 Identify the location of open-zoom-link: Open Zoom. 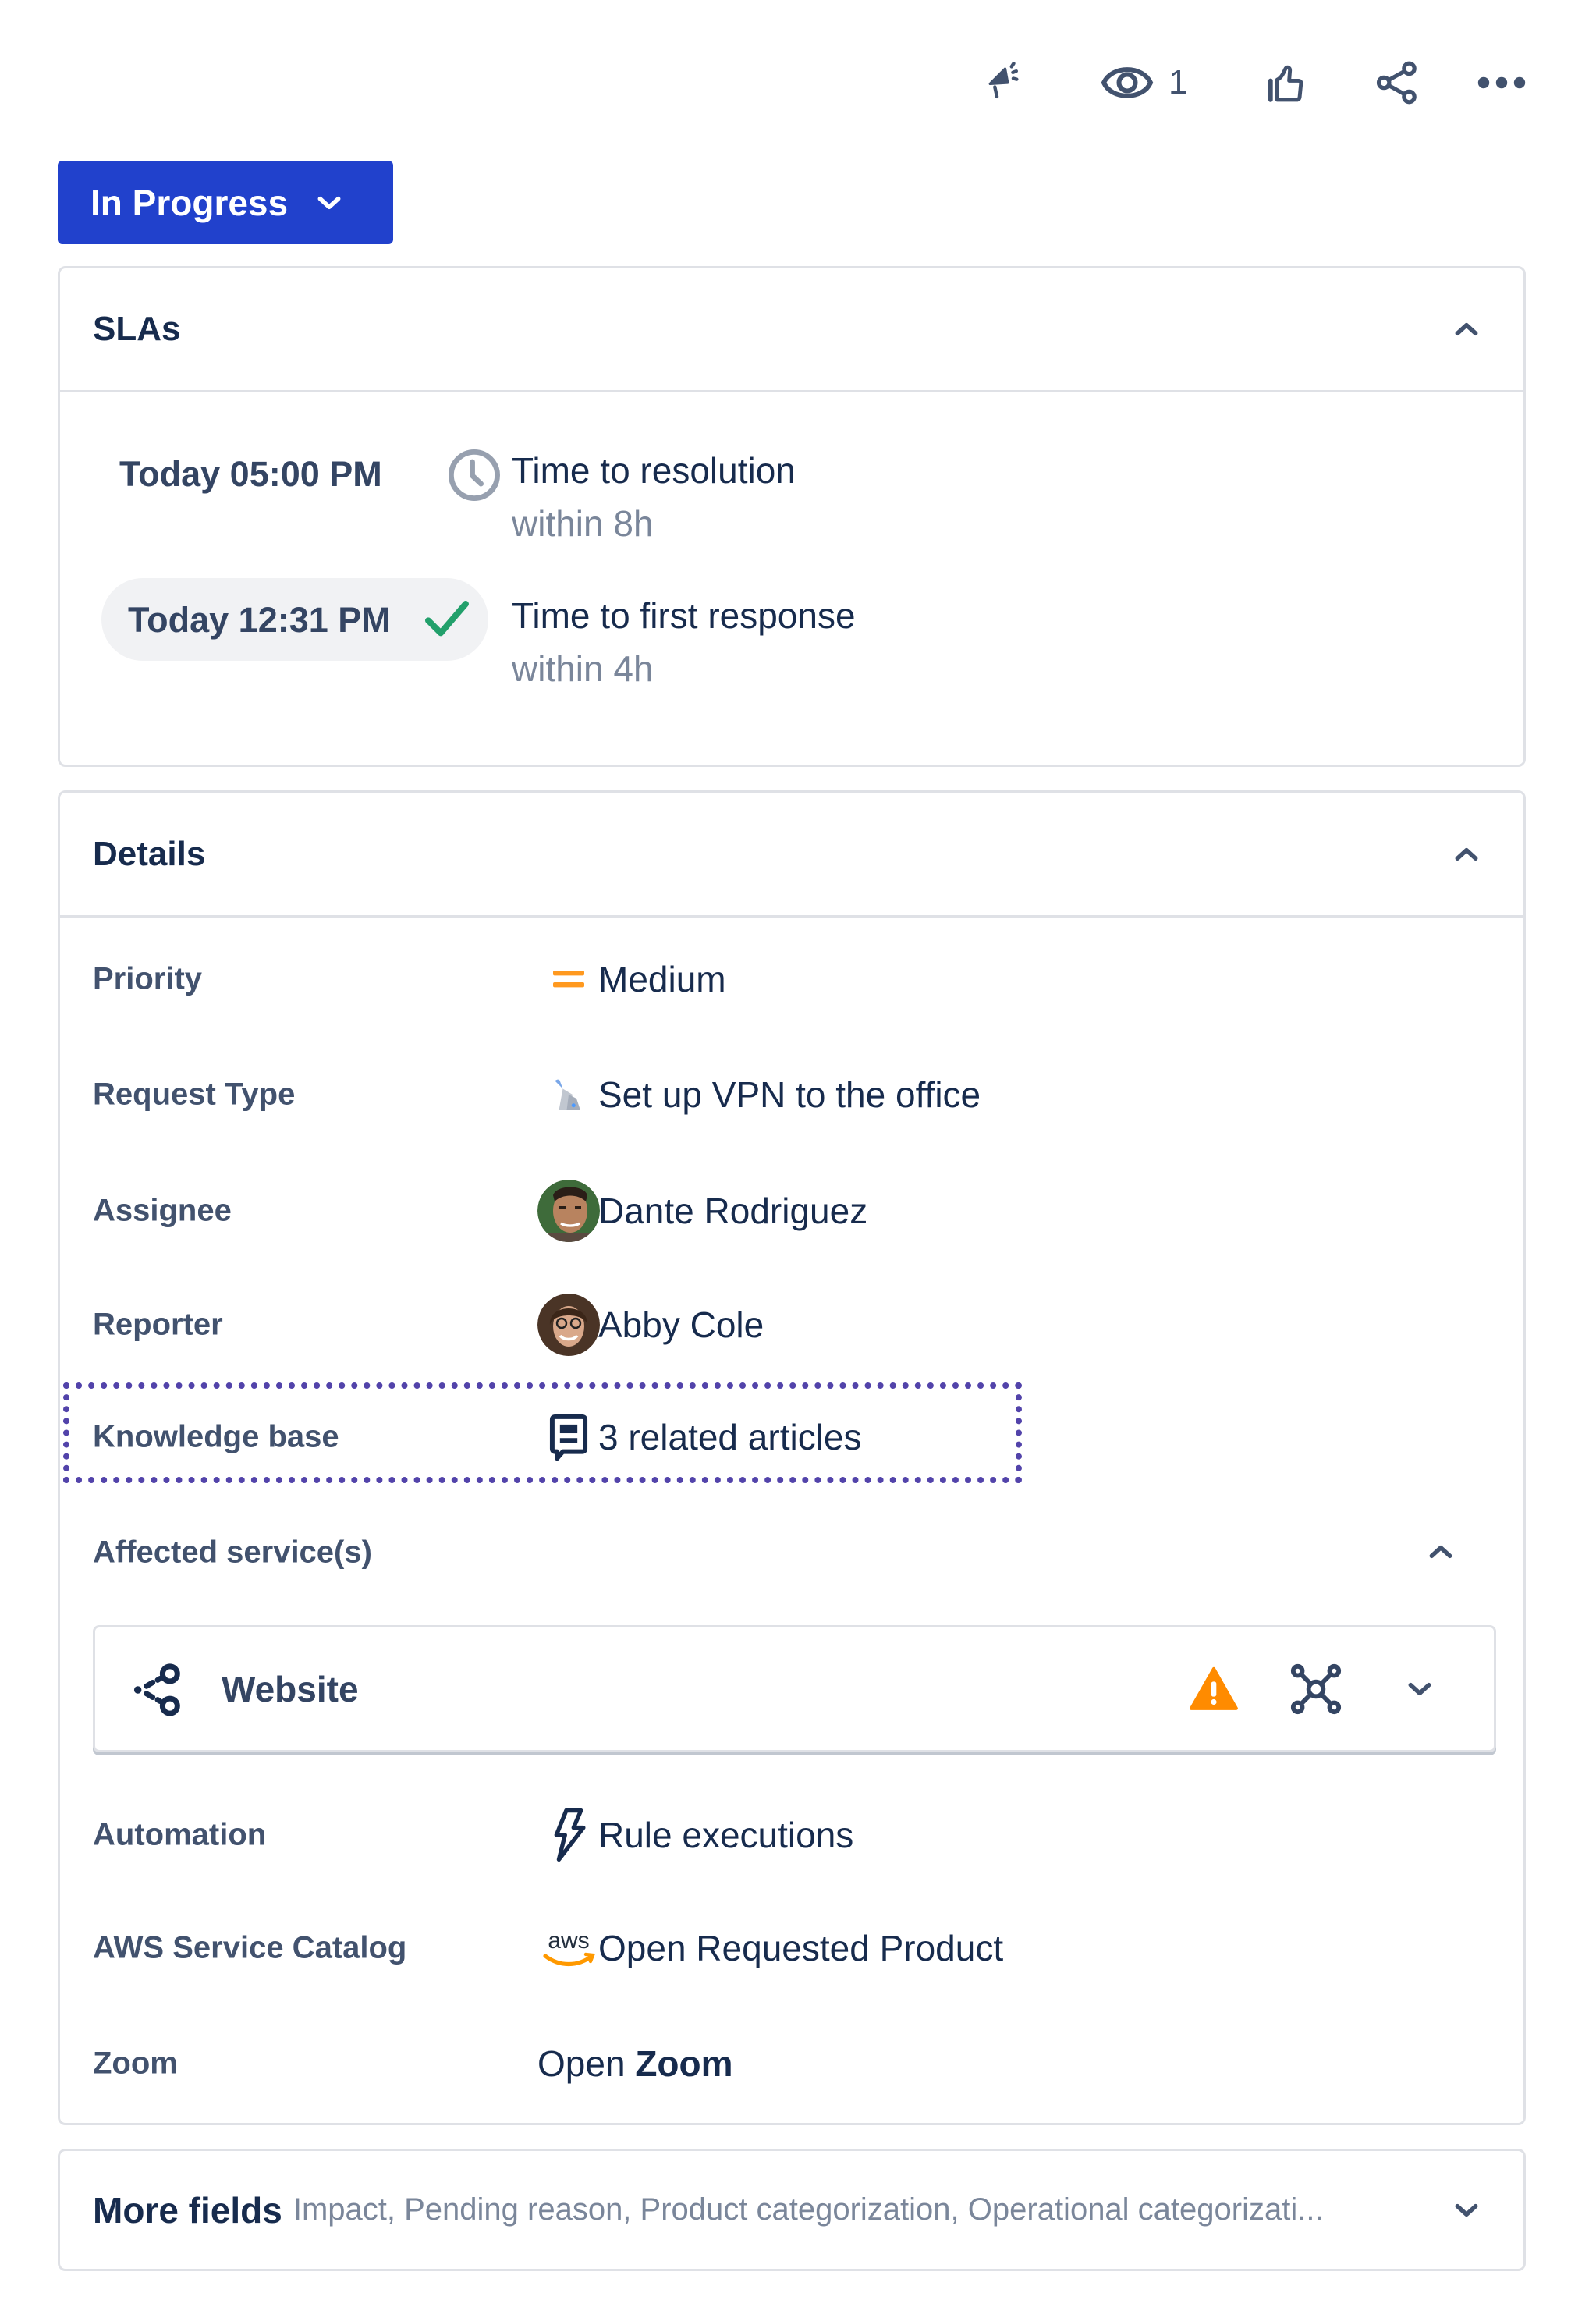
(635, 2064).